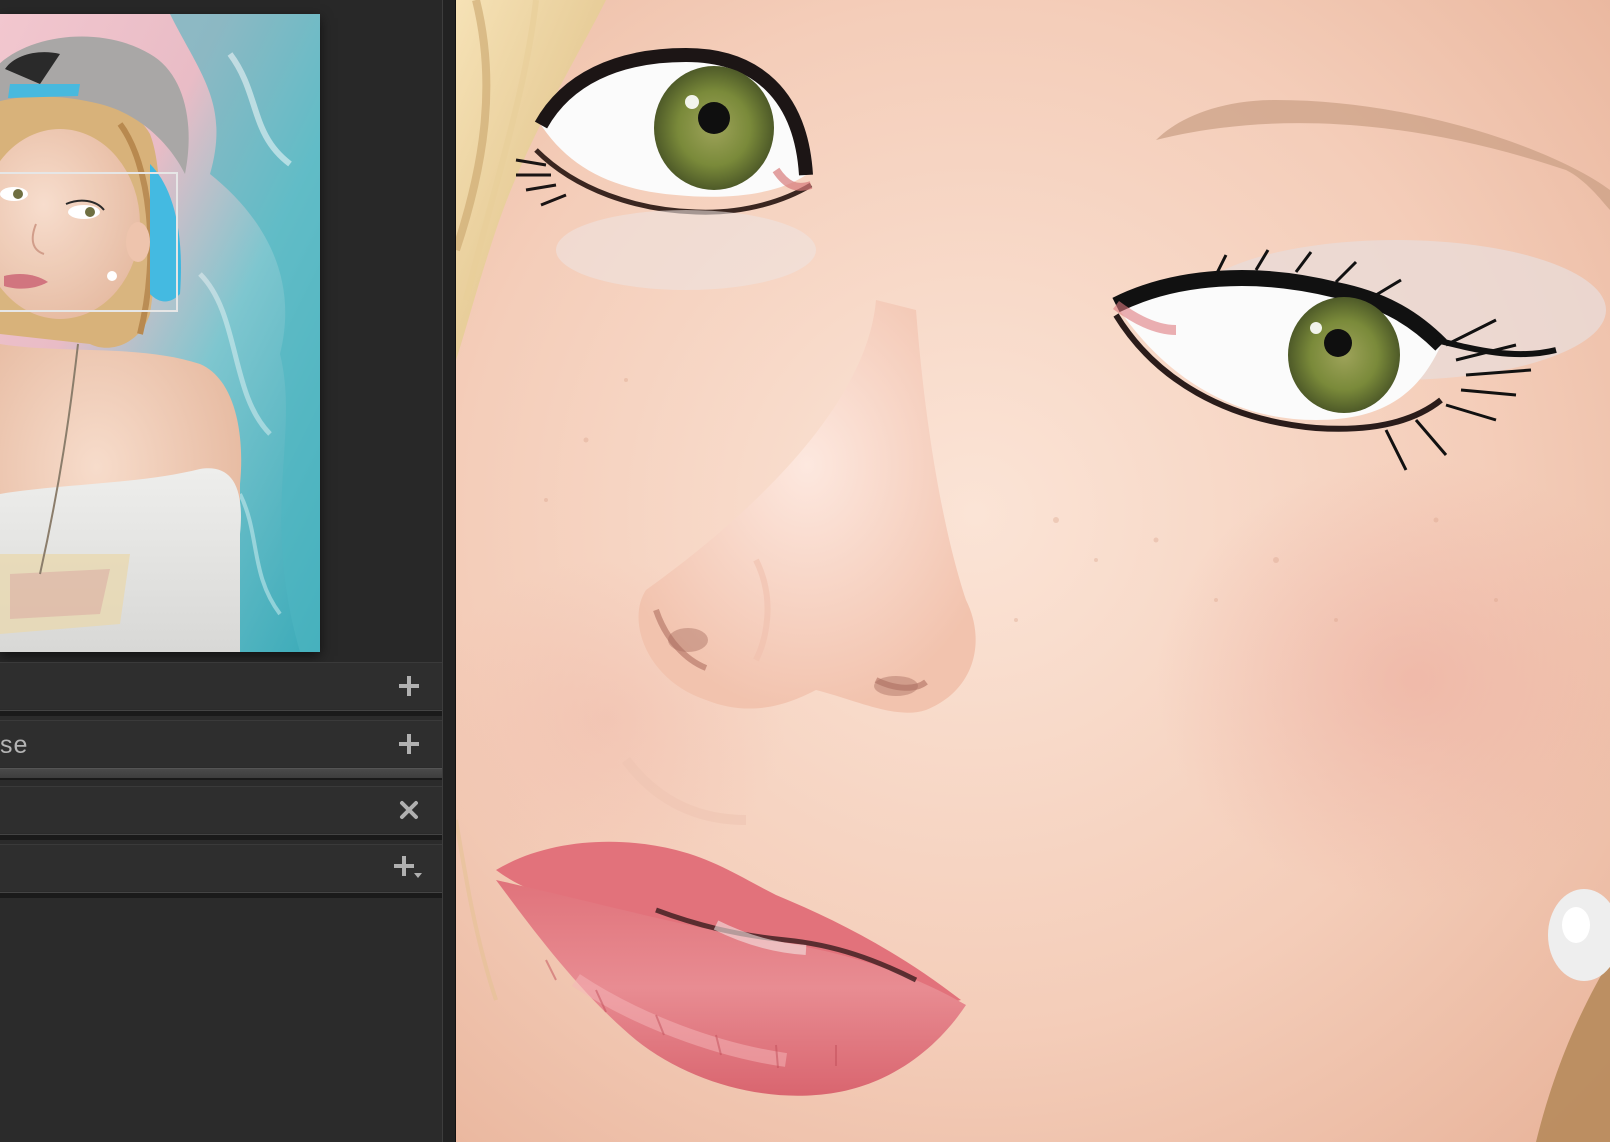  What do you see at coordinates (449, 571) in the screenshot?
I see `panel-divider` at bounding box center [449, 571].